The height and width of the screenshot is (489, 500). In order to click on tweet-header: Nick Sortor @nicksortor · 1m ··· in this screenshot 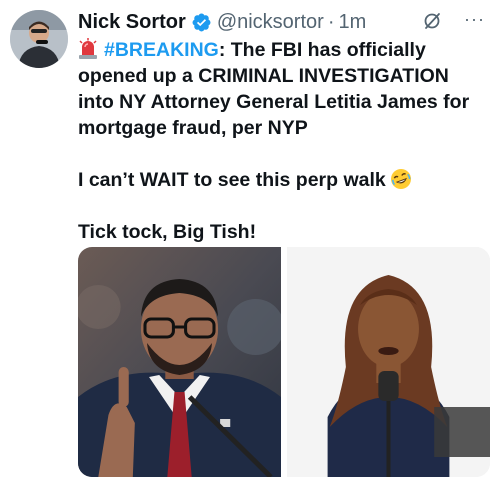, I will do `click(283, 22)`.